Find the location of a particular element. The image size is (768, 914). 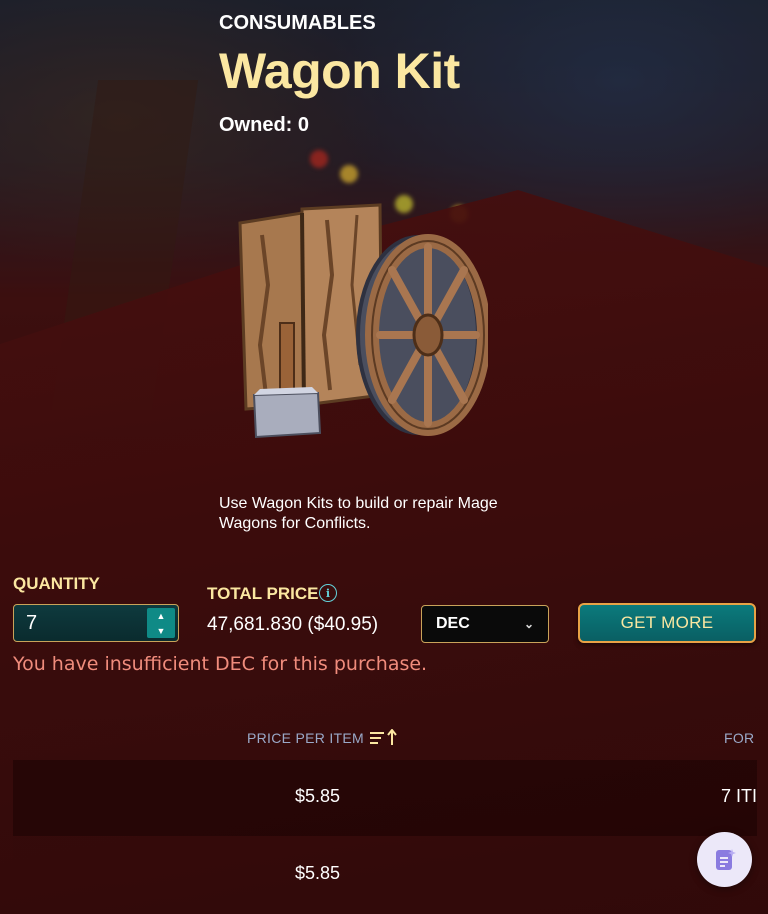

quantity-stepper-buttons: ▲ ▼ is located at coordinates (161, 623).